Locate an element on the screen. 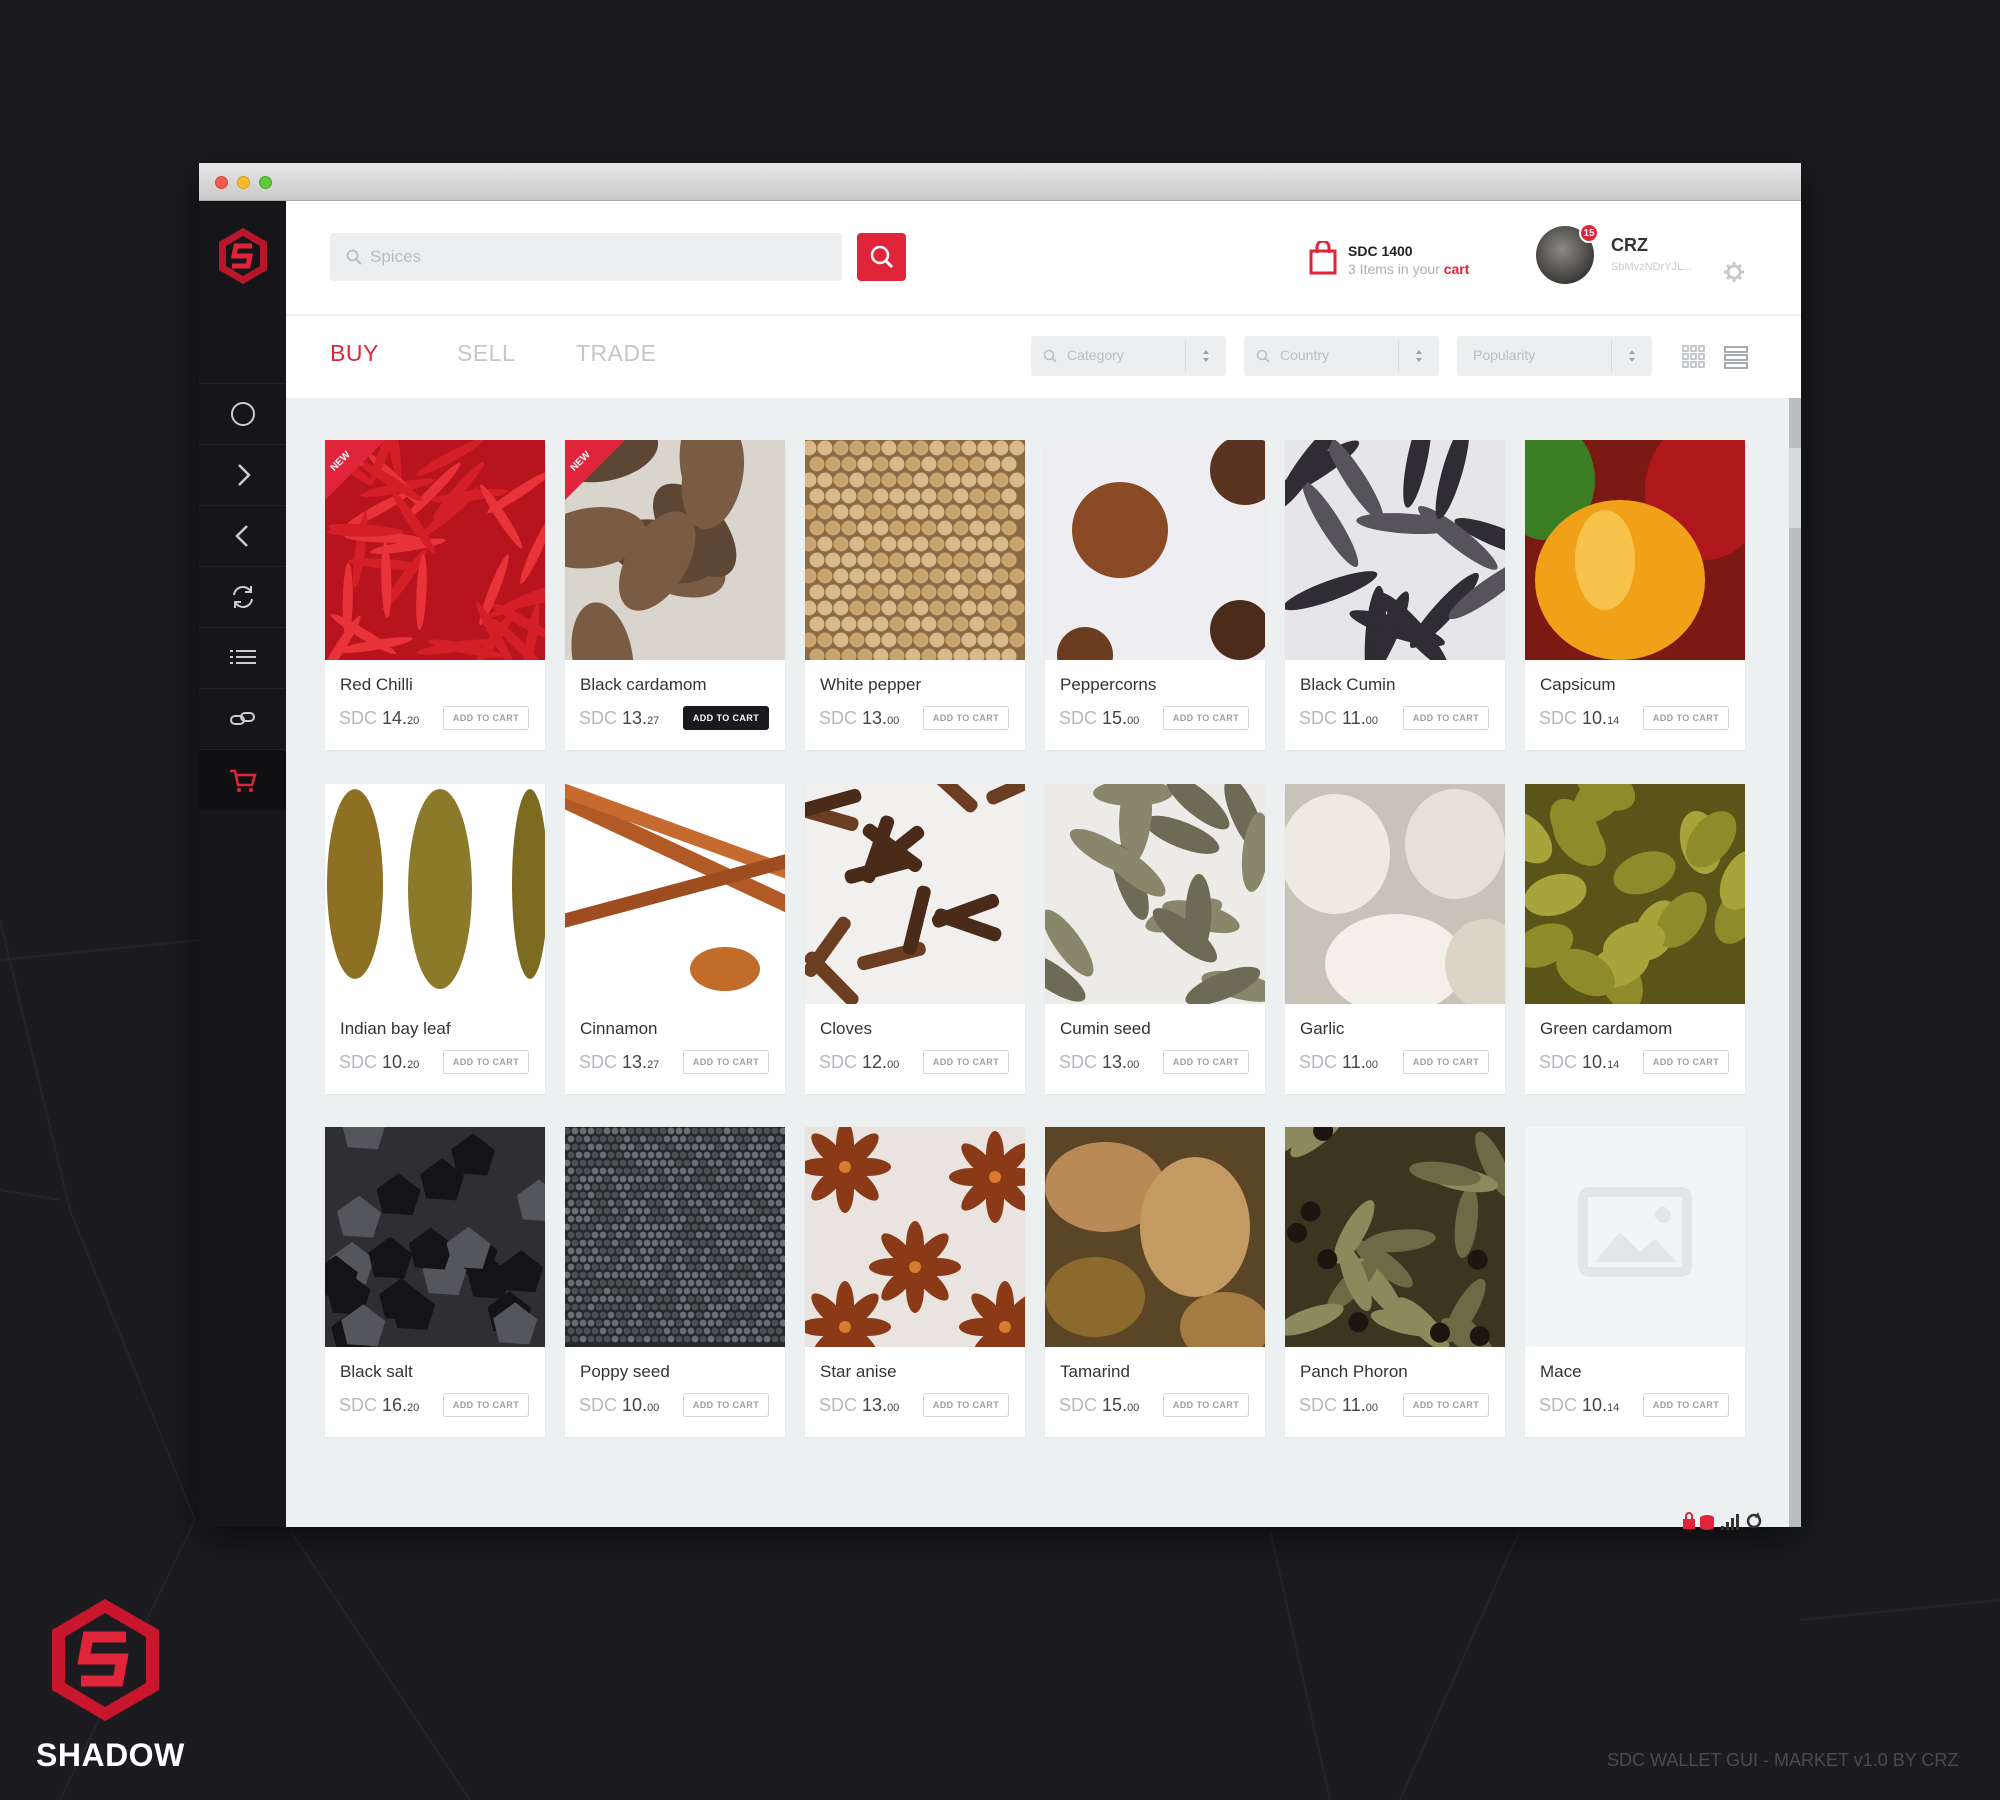  product-card: Green cardamom SDC 10.14 ADD TO CART is located at coordinates (1635, 939).